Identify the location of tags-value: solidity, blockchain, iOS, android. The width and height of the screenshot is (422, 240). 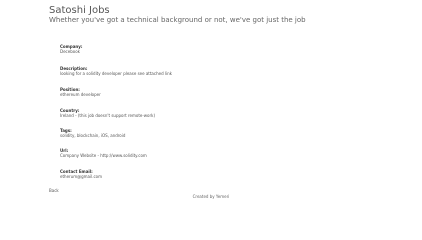
(93, 135).